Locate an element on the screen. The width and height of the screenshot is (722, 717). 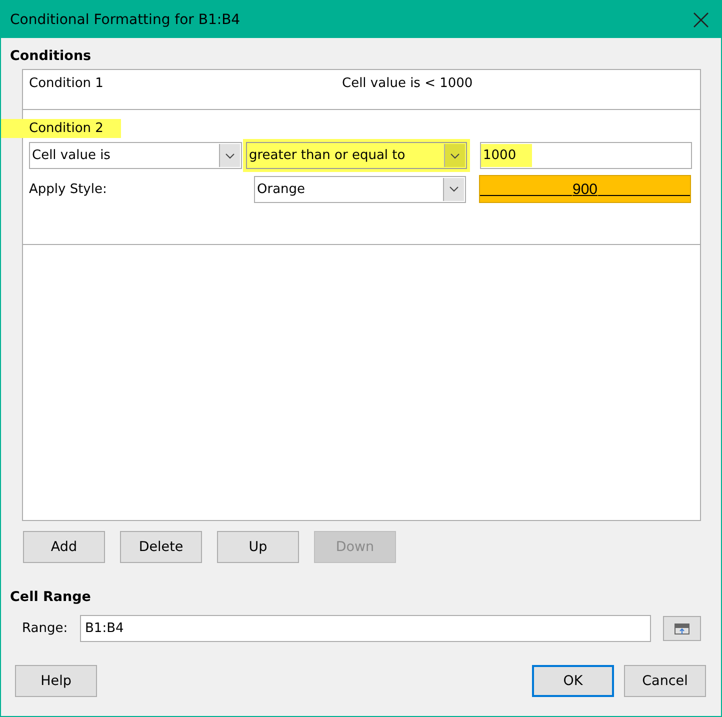
dialog-button: OK is located at coordinates (573, 681).